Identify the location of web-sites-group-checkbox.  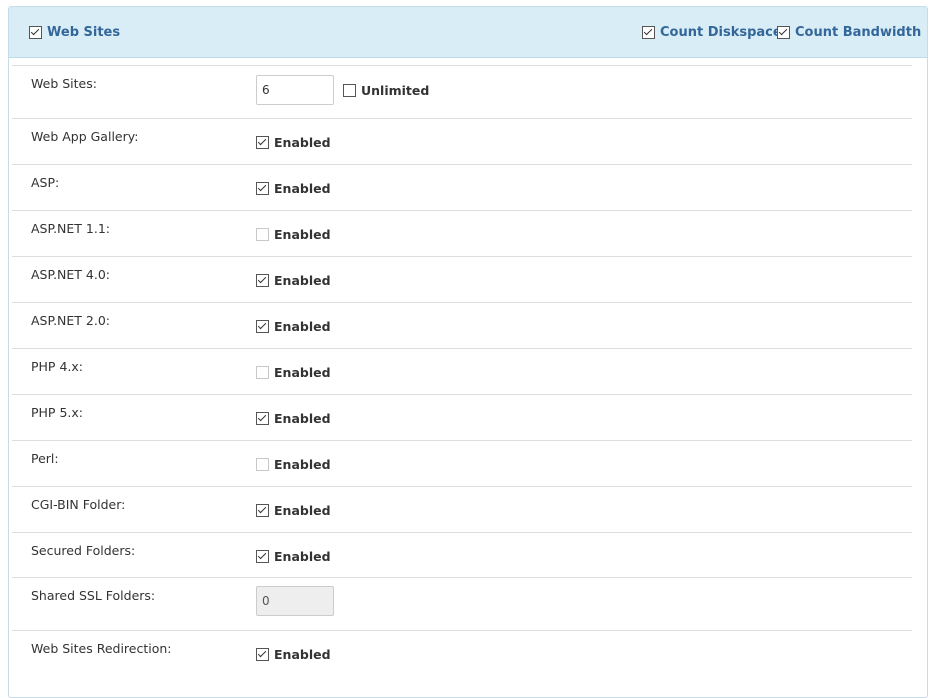
(35, 32).